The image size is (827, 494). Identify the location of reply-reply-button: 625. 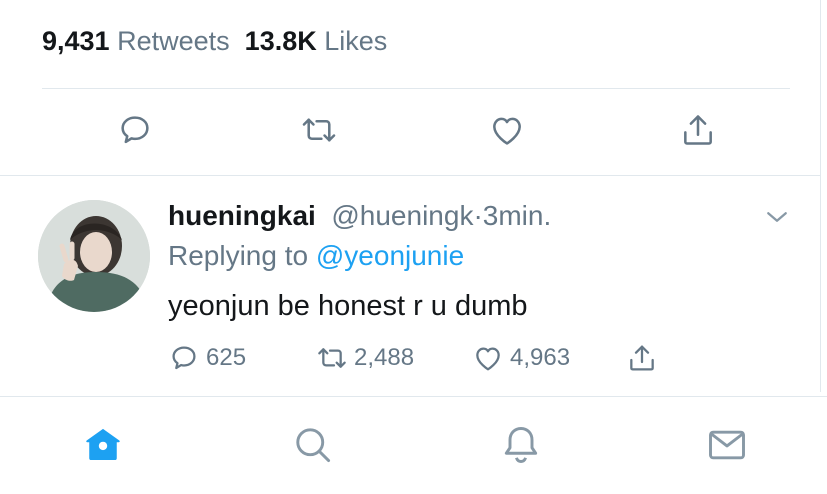
(207, 358).